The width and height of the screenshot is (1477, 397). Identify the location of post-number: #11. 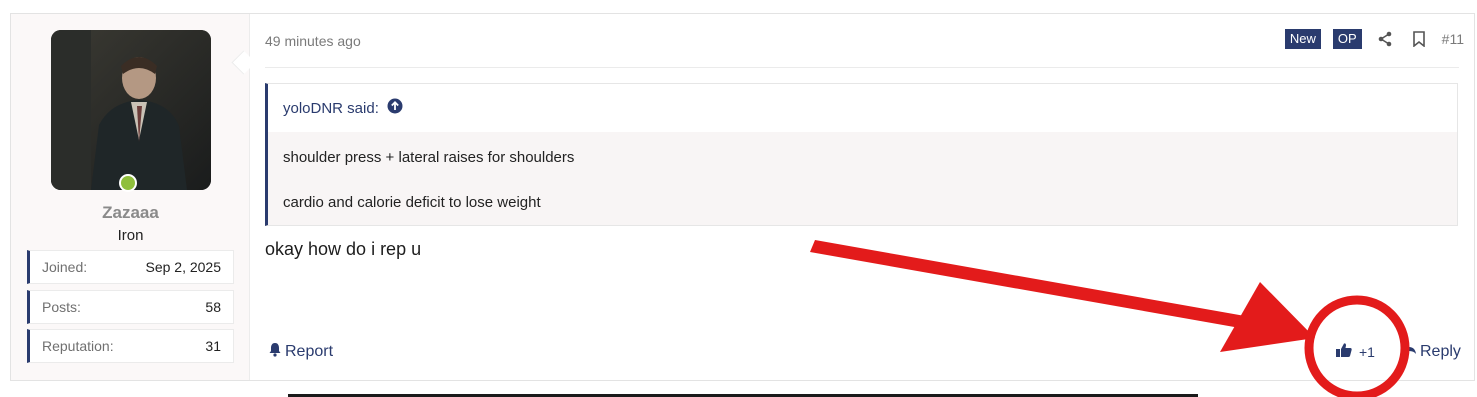
(1453, 39).